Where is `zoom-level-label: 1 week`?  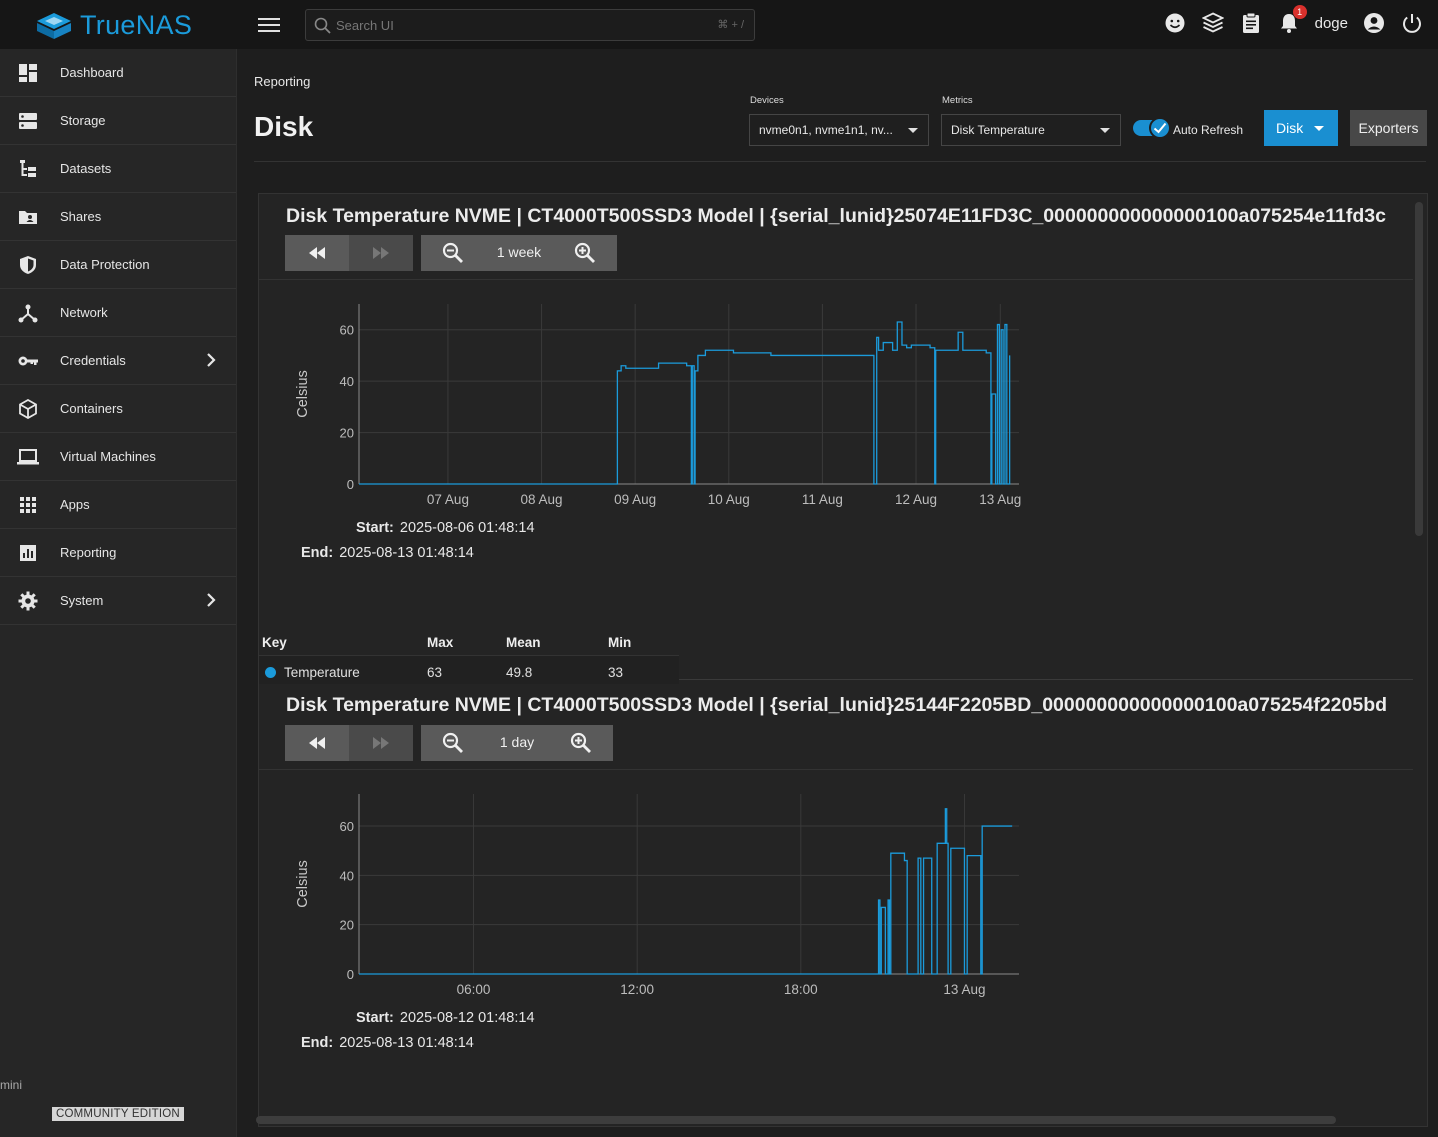
zoom-level-label: 1 week is located at coordinates (519, 252).